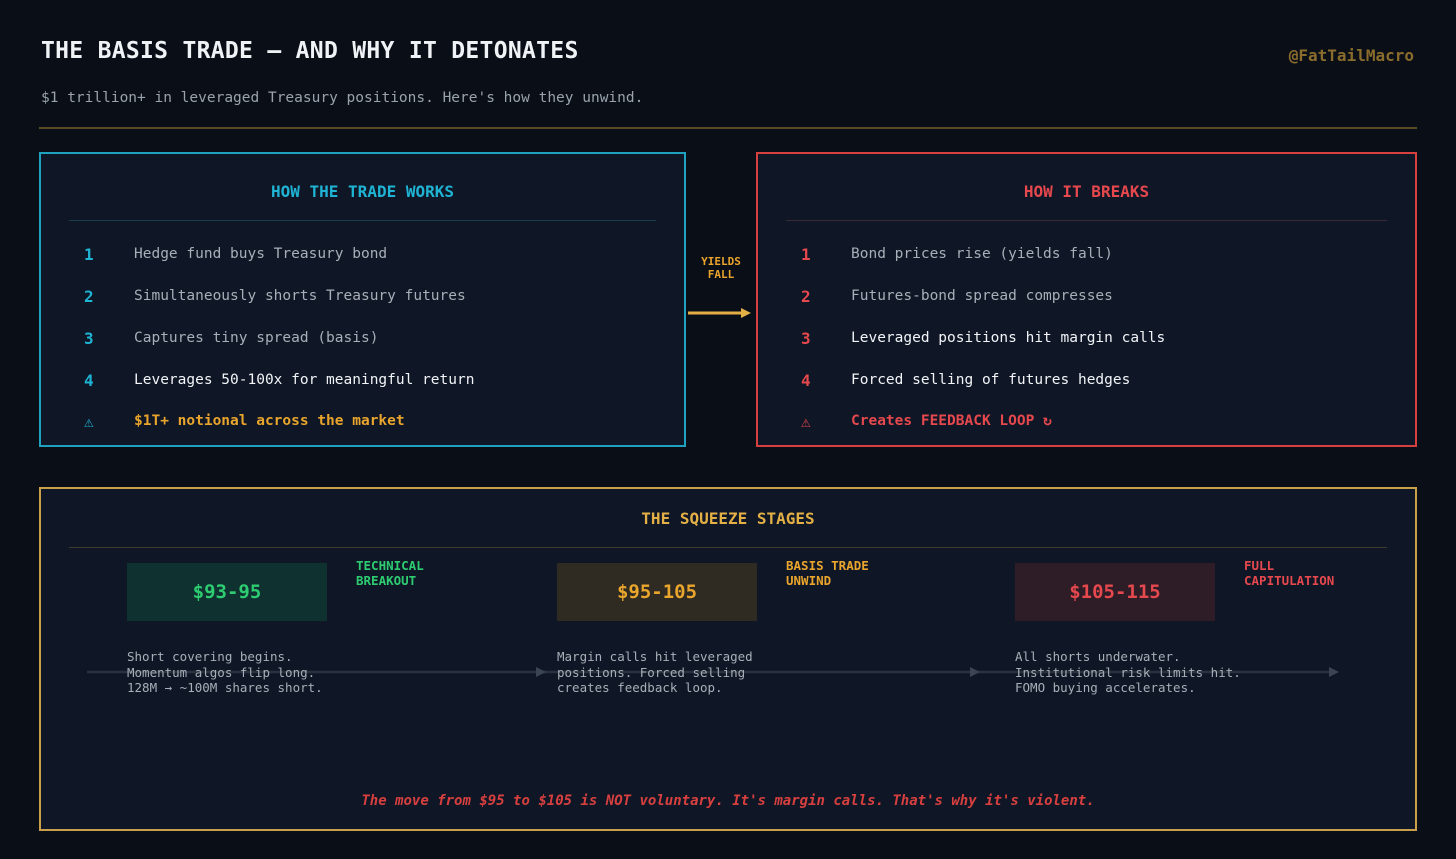  I want to click on stage-desc-line: positions. Forced selling, so click(651, 672).